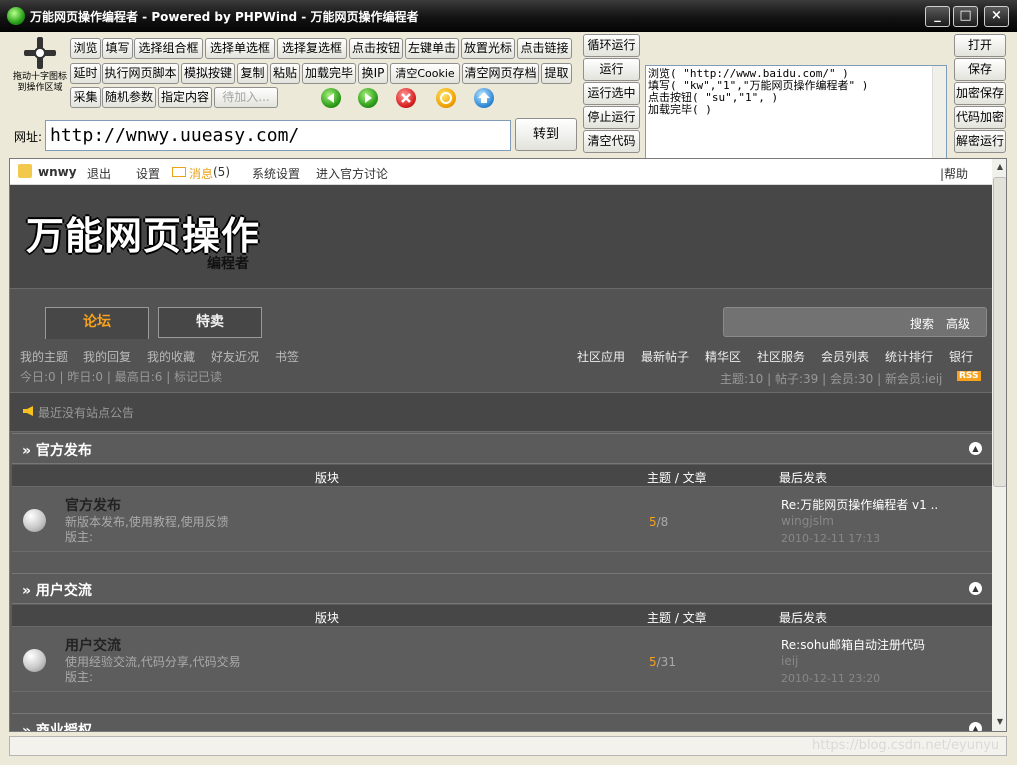 The width and height of the screenshot is (1017, 765). What do you see at coordinates (352, 173) in the screenshot?
I see `official-forum-link: 进入官方讨论` at bounding box center [352, 173].